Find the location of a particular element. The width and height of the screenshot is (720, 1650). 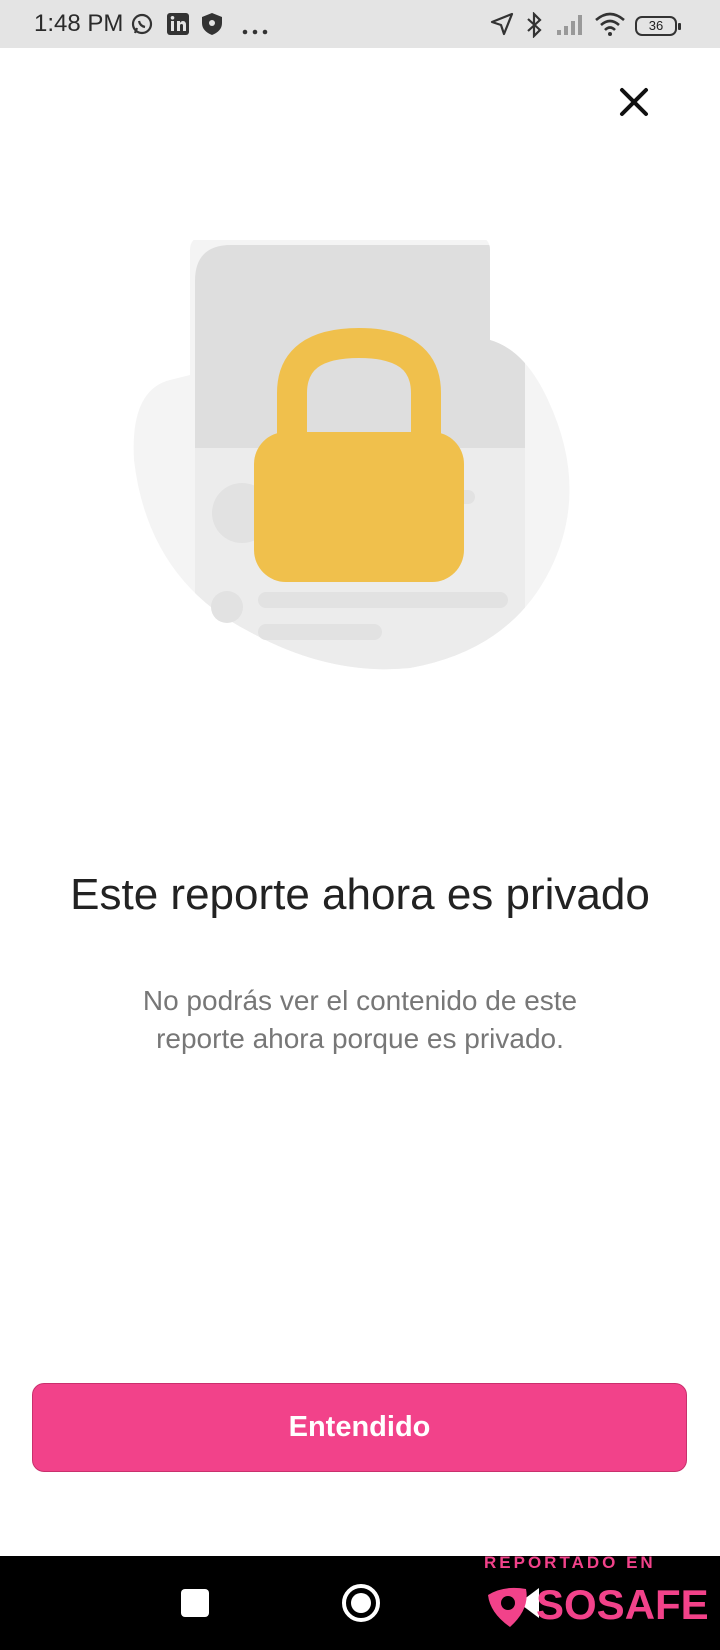

understood-button: Entendido is located at coordinates (359, 1427).